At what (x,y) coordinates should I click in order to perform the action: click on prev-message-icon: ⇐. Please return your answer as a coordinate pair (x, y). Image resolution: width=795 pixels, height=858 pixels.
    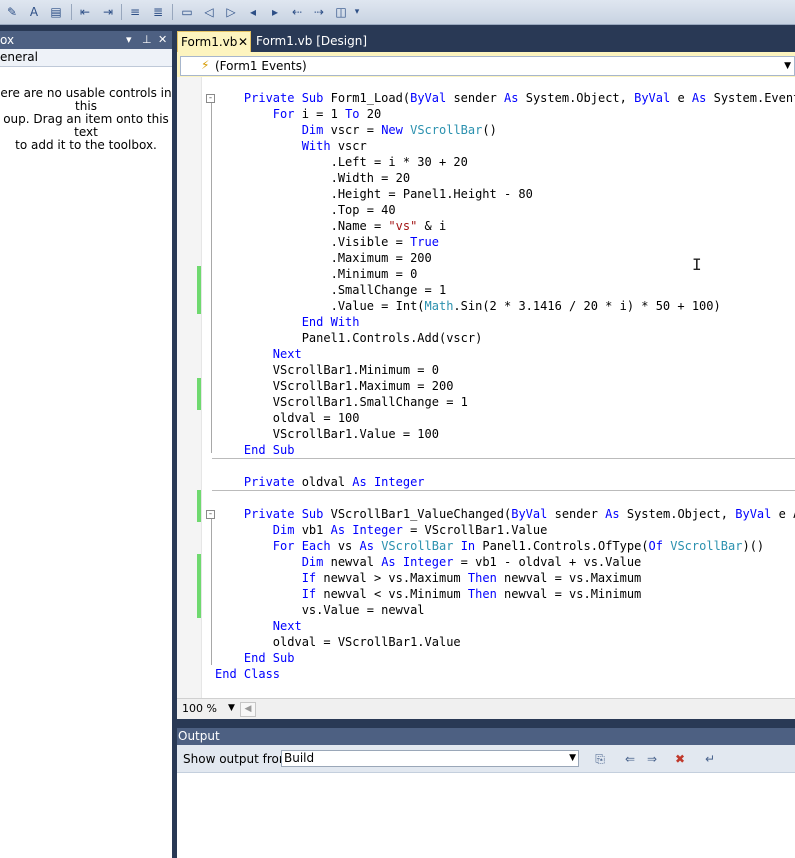
    Looking at the image, I should click on (630, 759).